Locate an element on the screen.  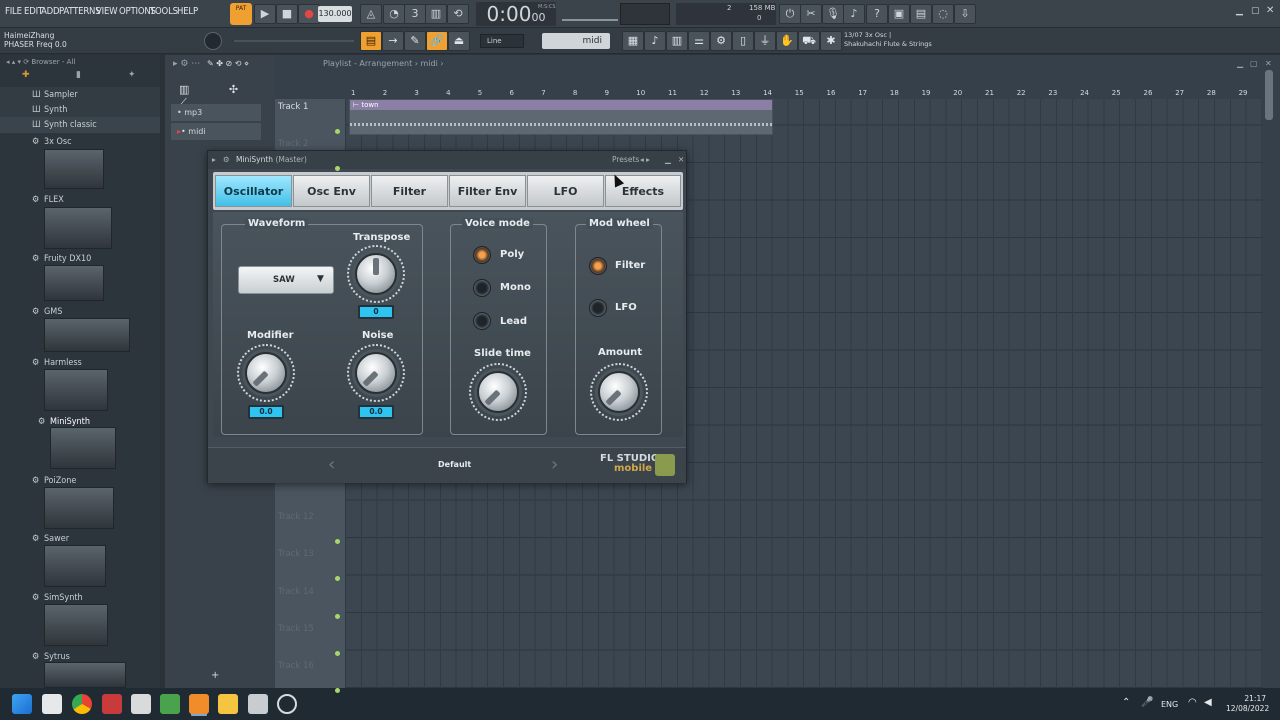
browser-nav-icon: ◂ ▴ ▾ ⟳ is located at coordinates (18, 62).